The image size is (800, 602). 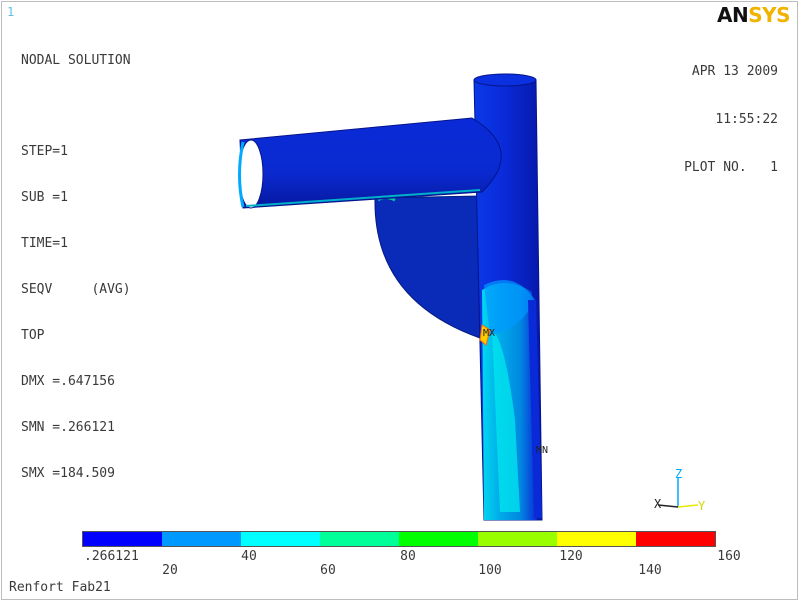 What do you see at coordinates (658, 504) in the screenshot?
I see `triad-x-label: X` at bounding box center [658, 504].